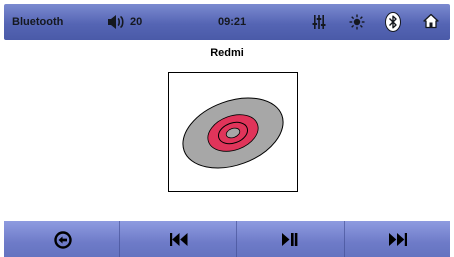  What do you see at coordinates (136, 22) in the screenshot?
I see `volume-value: 20` at bounding box center [136, 22].